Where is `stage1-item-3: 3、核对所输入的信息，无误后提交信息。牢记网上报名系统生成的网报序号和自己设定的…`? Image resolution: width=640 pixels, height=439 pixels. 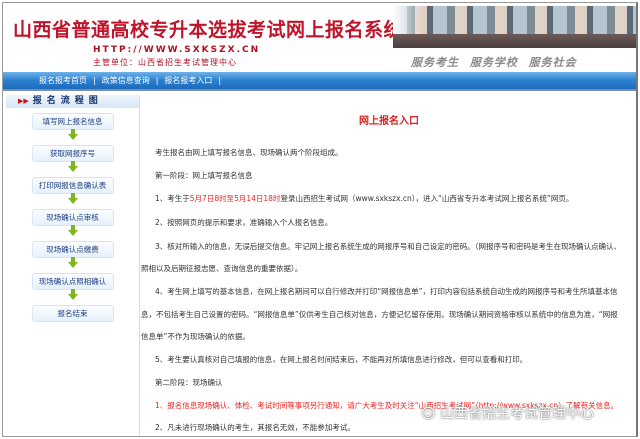 stage1-item-3: 3、核对所输入的信息，无误后提交信息。牢记网上报名系统生成的网报序号和自己设定的… is located at coordinates (388, 246).